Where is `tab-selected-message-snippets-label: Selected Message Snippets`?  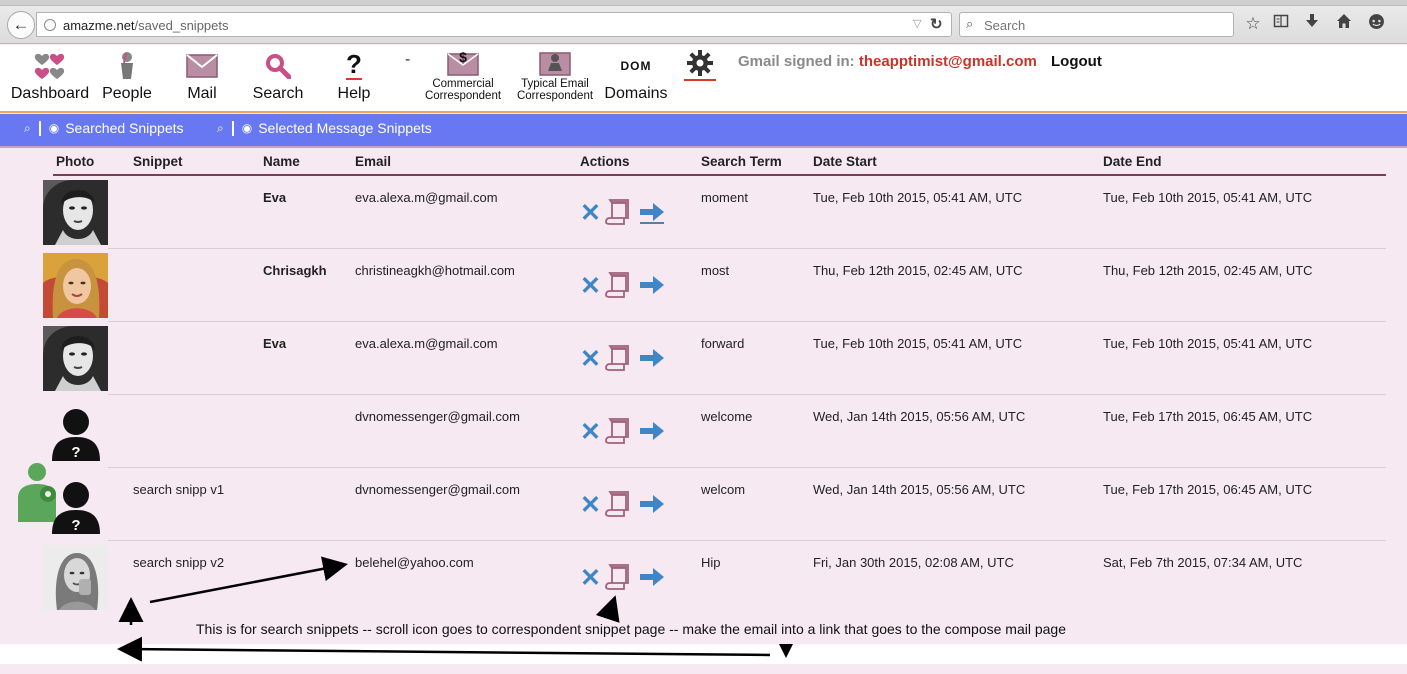 tab-selected-message-snippets-label: Selected Message Snippets is located at coordinates (345, 128).